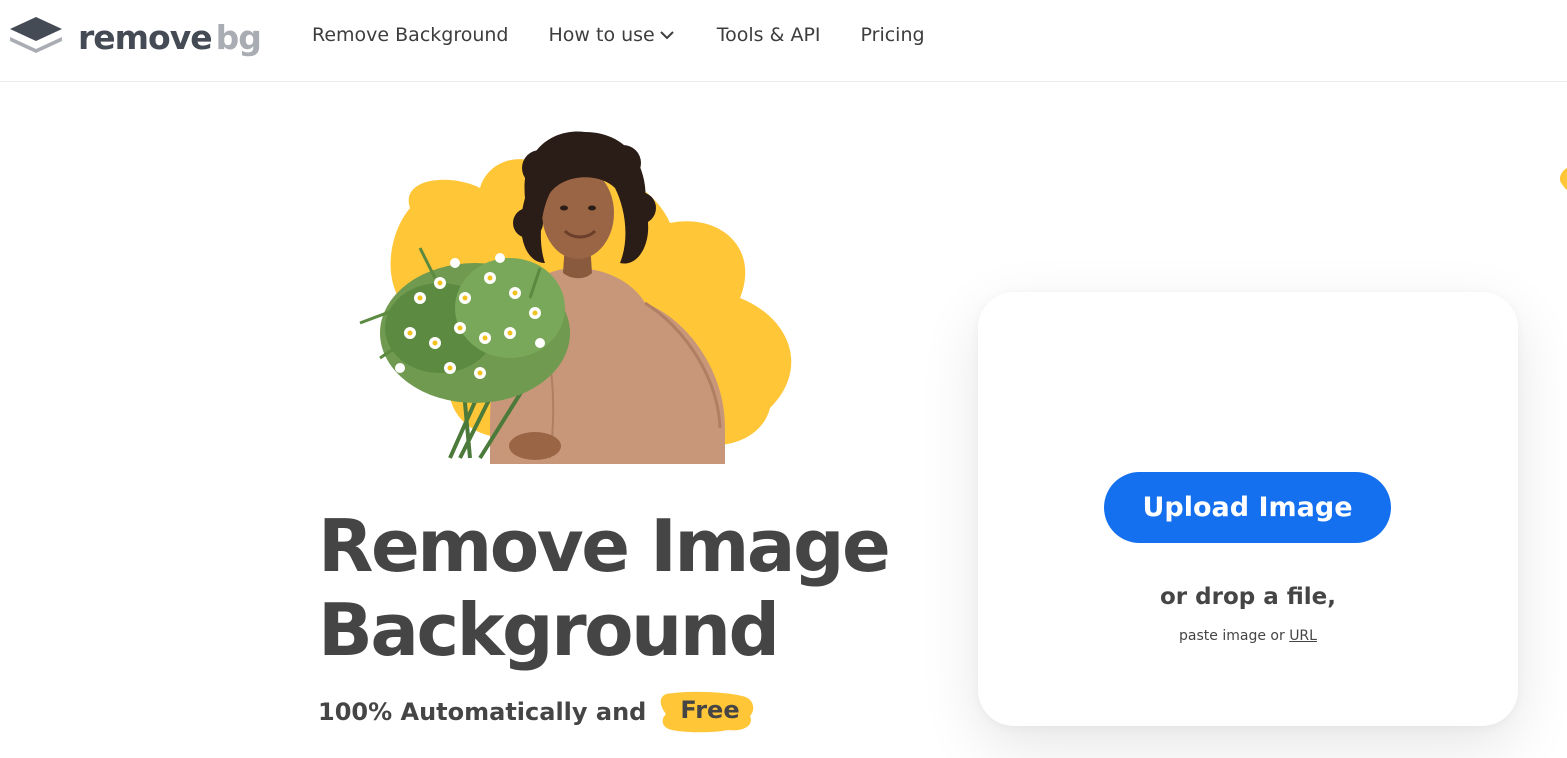 This screenshot has height=758, width=1567. Describe the element at coordinates (601, 35) in the screenshot. I see `nav-how-to-use-label: How to use` at that location.